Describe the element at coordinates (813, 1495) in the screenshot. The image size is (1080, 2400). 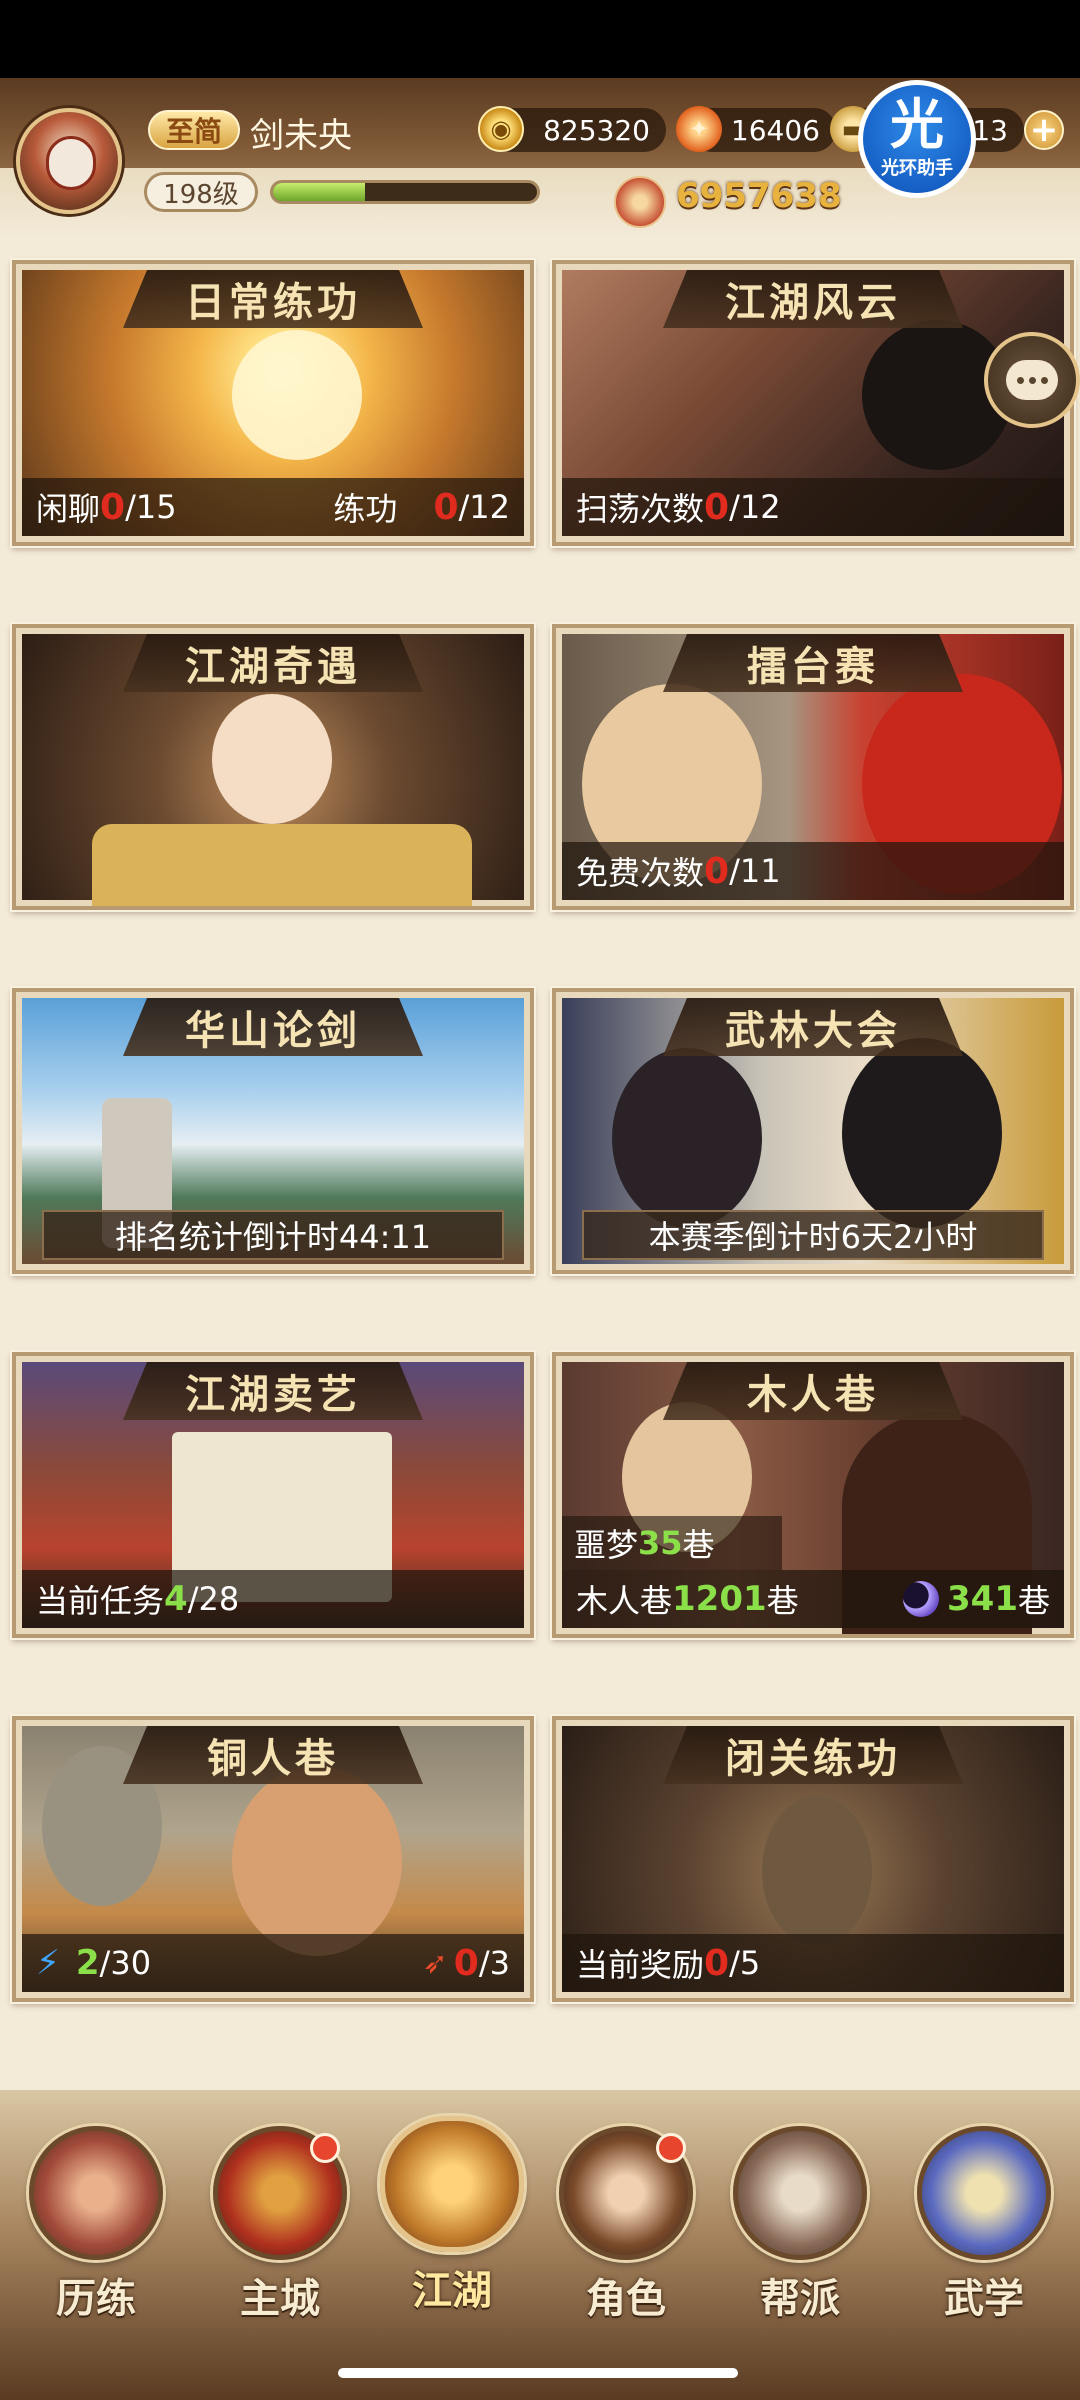
I see `card-muren-xiang: 木人巷 噩梦 35 巷 木人巷 1201 巷 341 巷` at that location.